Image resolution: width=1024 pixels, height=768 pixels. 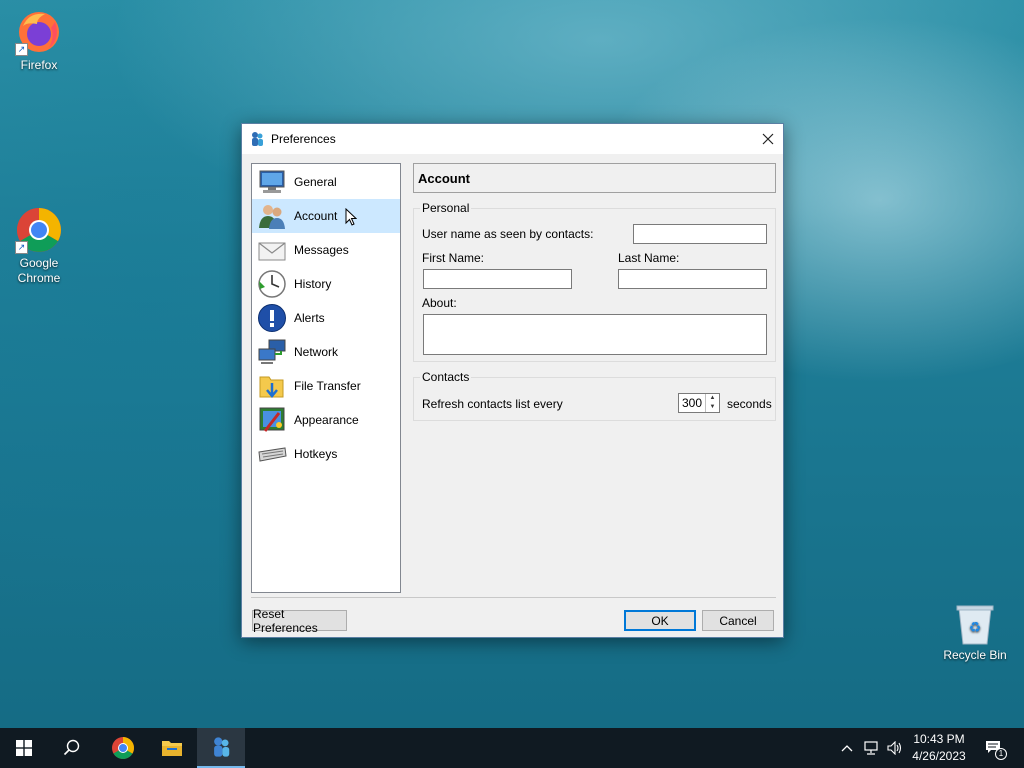 I want to click on nav-item-network: Network, so click(x=326, y=352).